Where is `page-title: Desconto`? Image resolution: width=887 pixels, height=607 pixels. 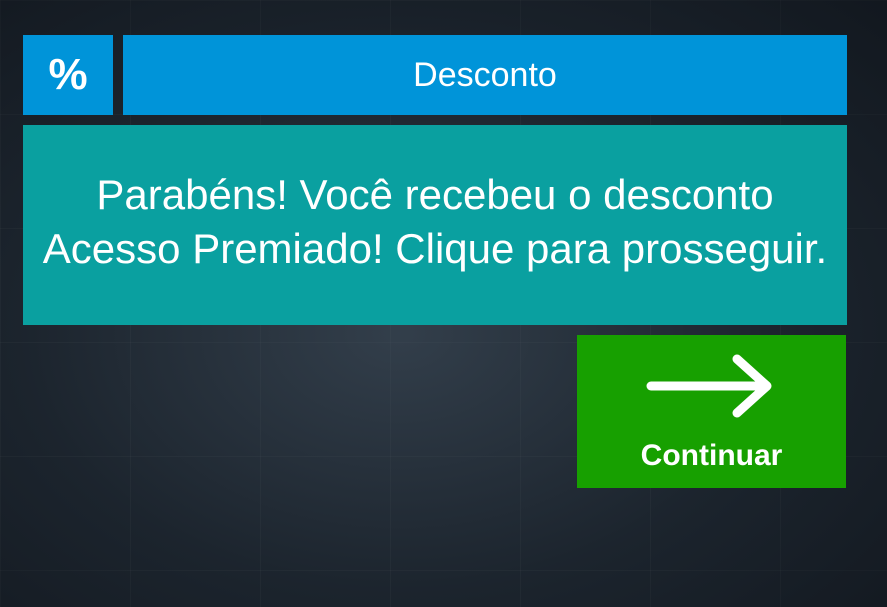
page-title: Desconto is located at coordinates (485, 75).